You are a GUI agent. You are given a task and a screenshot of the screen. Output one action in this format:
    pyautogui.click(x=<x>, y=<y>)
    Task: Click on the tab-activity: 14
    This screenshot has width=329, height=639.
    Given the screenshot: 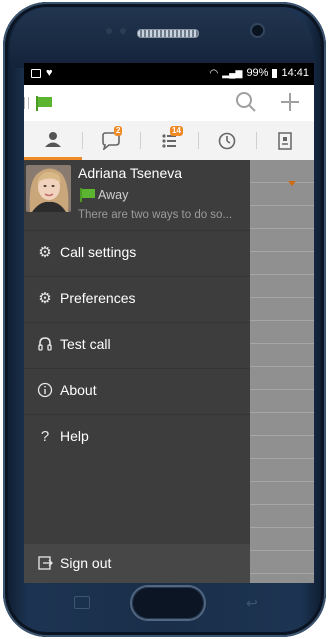 What is the action you would take?
    pyautogui.click(x=169, y=140)
    